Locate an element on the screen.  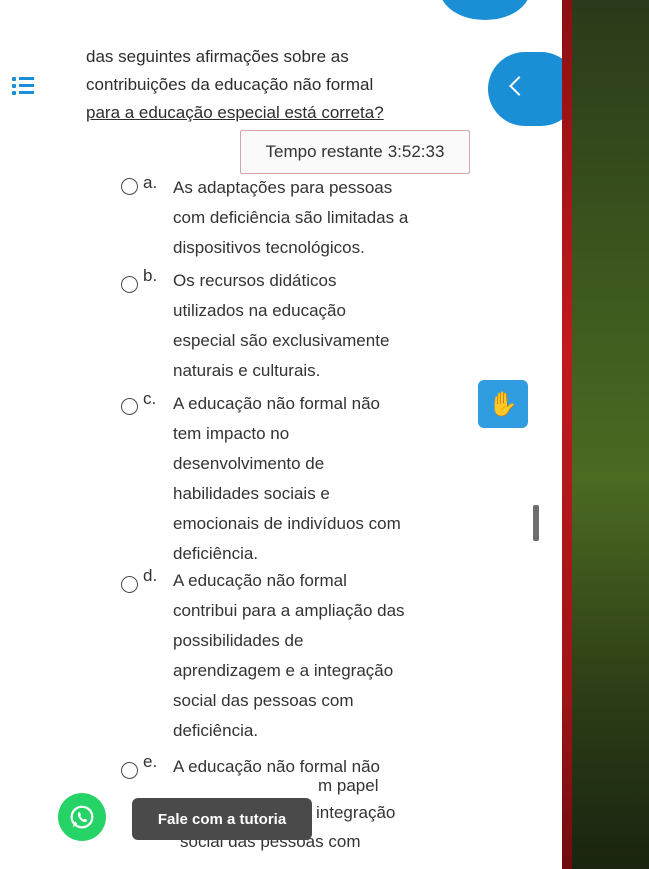
option-line: possibilidades de is located at coordinates (238, 640).